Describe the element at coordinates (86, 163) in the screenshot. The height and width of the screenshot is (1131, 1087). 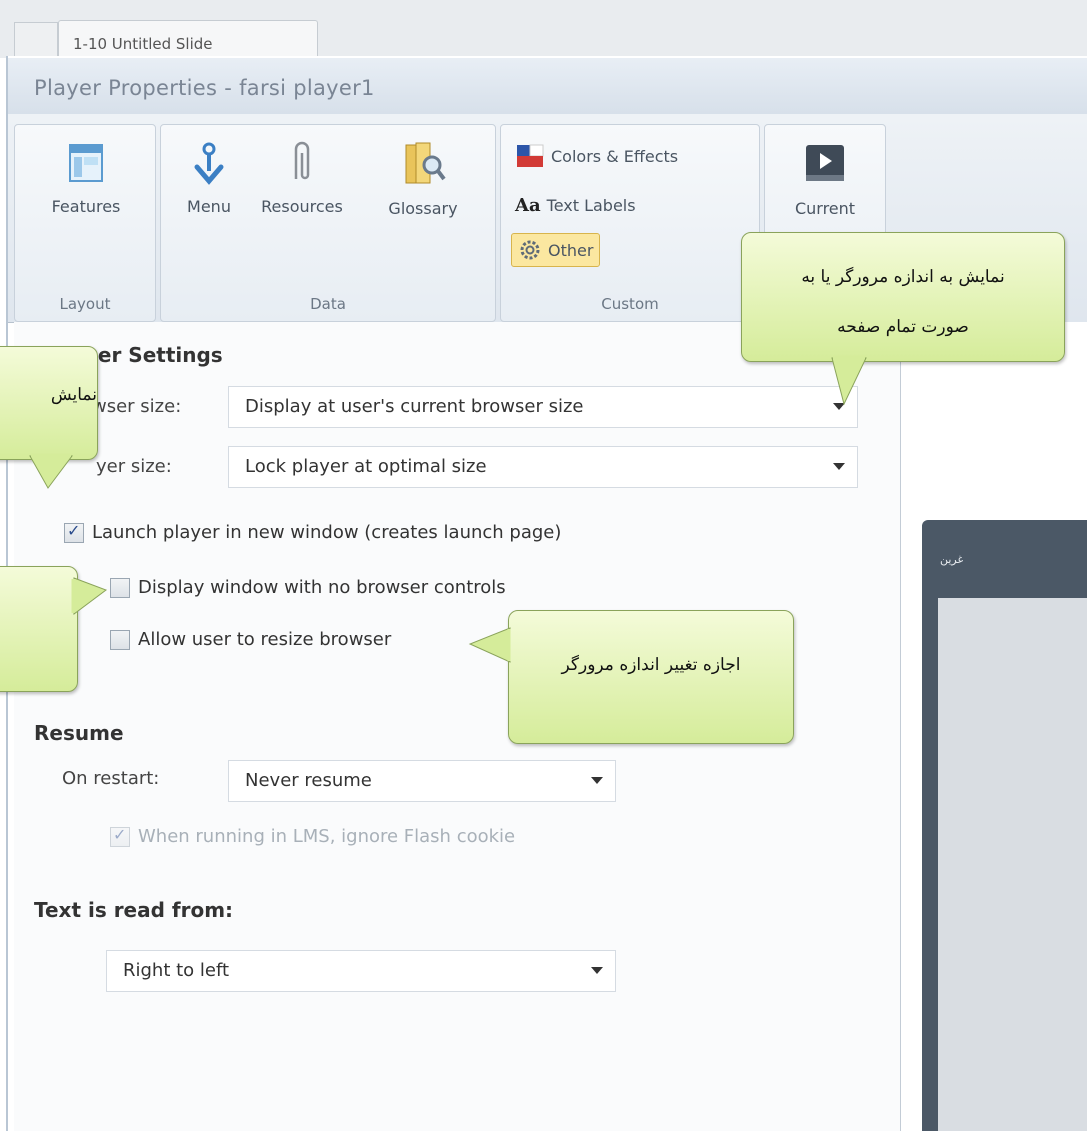
I see `features-icon` at that location.